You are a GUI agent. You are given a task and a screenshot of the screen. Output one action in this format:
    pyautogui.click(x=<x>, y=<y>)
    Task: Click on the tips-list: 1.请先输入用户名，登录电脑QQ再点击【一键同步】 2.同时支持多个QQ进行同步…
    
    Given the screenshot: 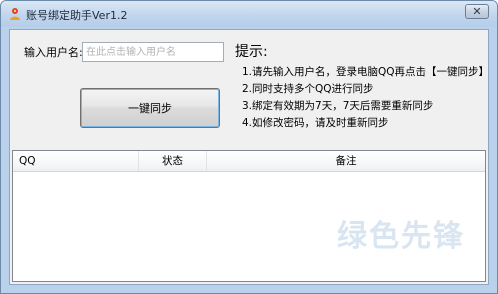 What is the action you would take?
    pyautogui.click(x=365, y=98)
    